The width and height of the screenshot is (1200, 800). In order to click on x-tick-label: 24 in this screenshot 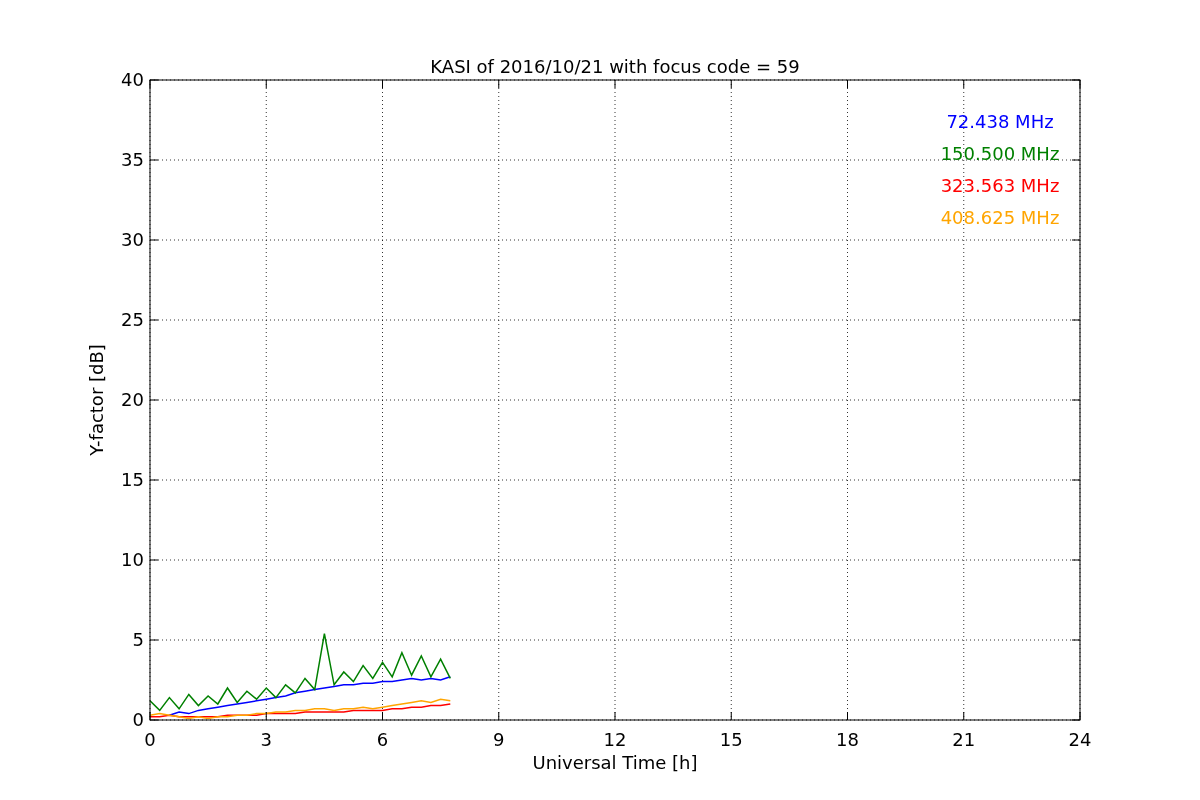, I will do `click(1080, 739)`.